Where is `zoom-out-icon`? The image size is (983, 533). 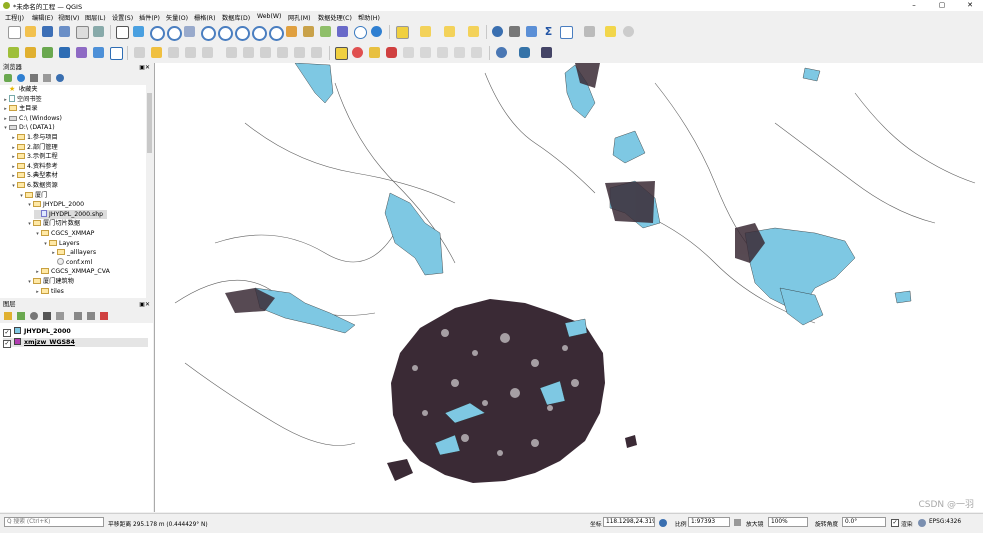
zoom-out-icon is located at coordinates (174, 33).